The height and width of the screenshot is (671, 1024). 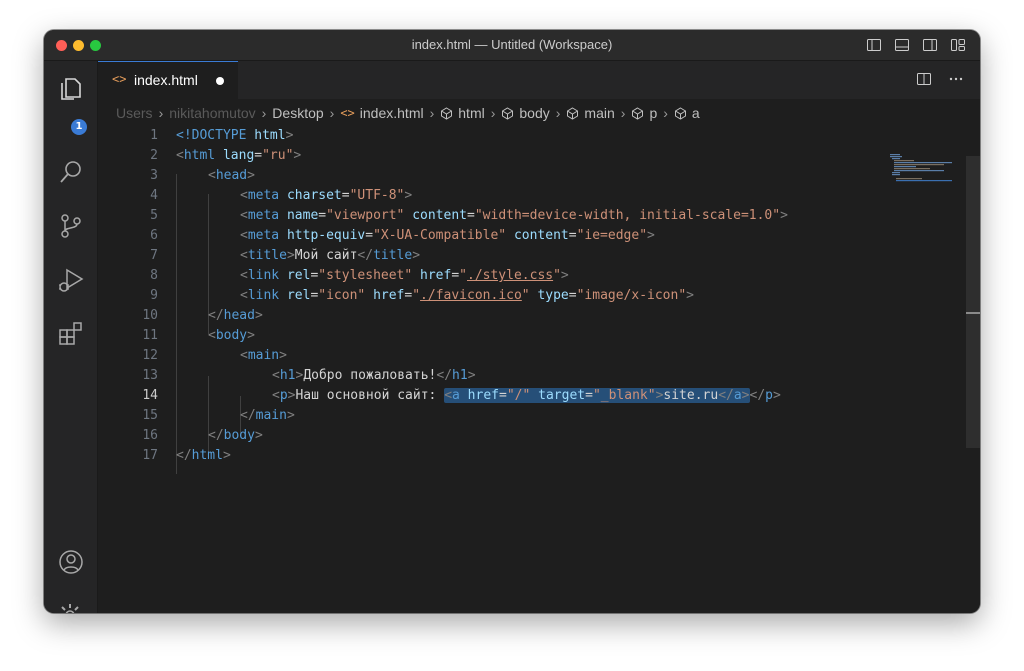 I want to click on code-line: 10 </head>, so click(x=202, y=315).